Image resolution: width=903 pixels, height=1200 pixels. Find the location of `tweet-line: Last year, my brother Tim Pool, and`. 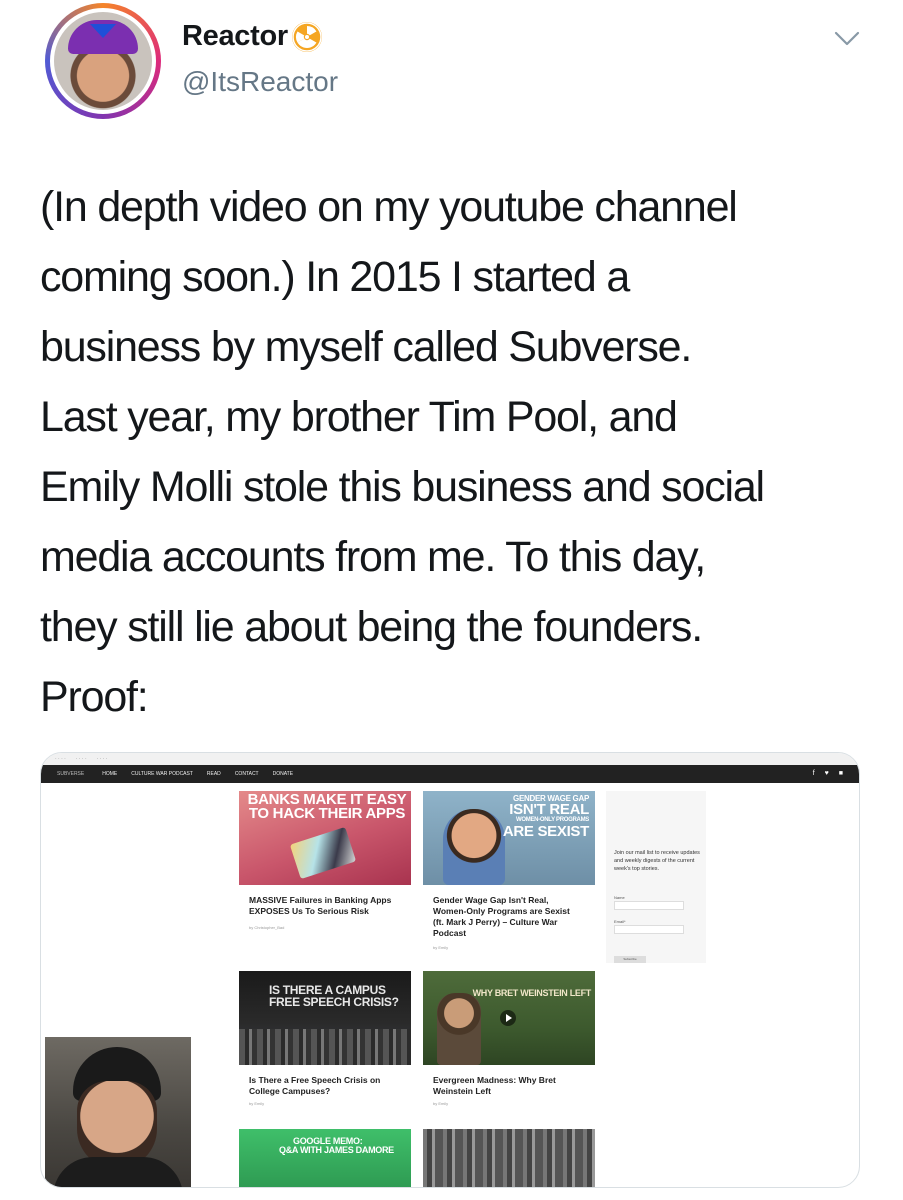

tweet-line: Last year, my brother Tim Pool, and is located at coordinates (359, 417).